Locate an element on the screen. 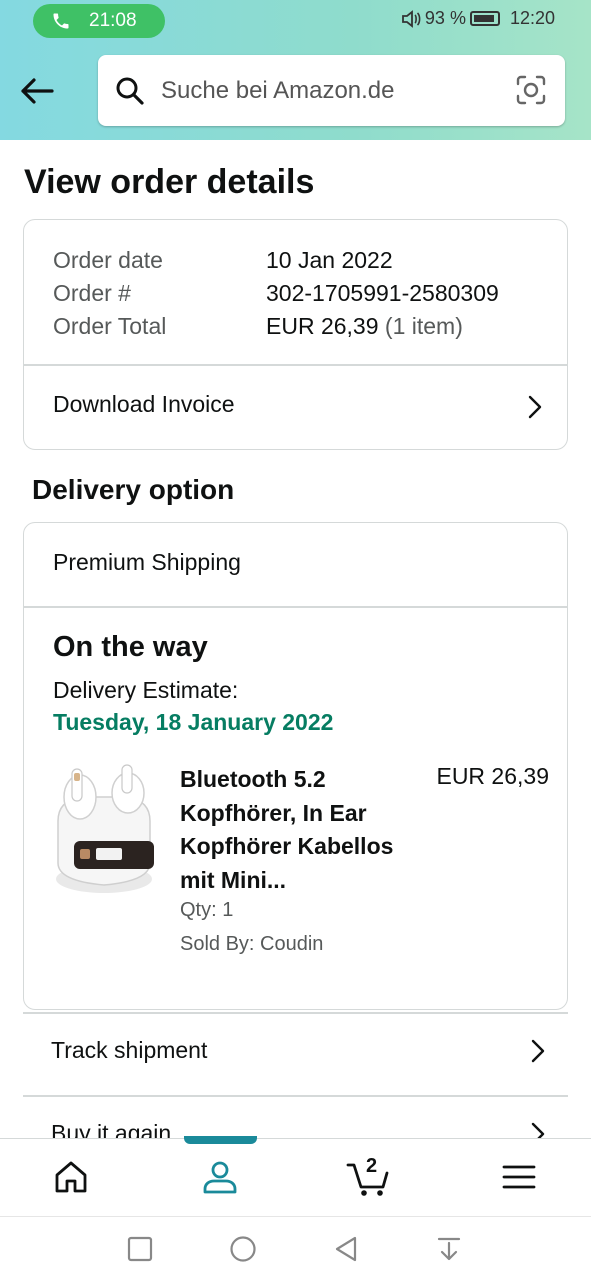 The height and width of the screenshot is (1280, 591). back-arrow-icon is located at coordinates (37, 91).